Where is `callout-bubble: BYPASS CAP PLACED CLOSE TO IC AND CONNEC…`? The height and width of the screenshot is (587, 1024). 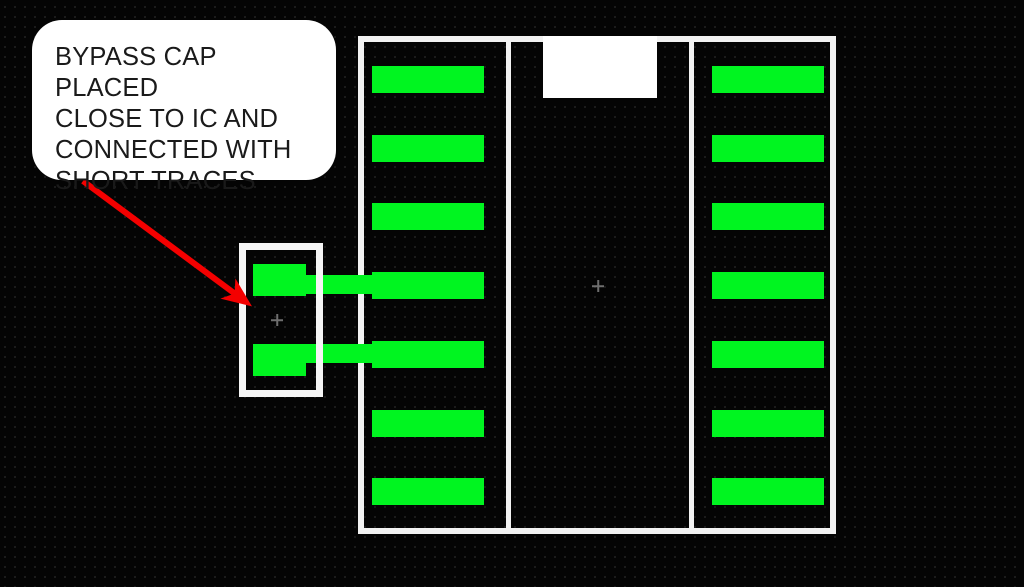 callout-bubble: BYPASS CAP PLACED CLOSE TO IC AND CONNEC… is located at coordinates (184, 107).